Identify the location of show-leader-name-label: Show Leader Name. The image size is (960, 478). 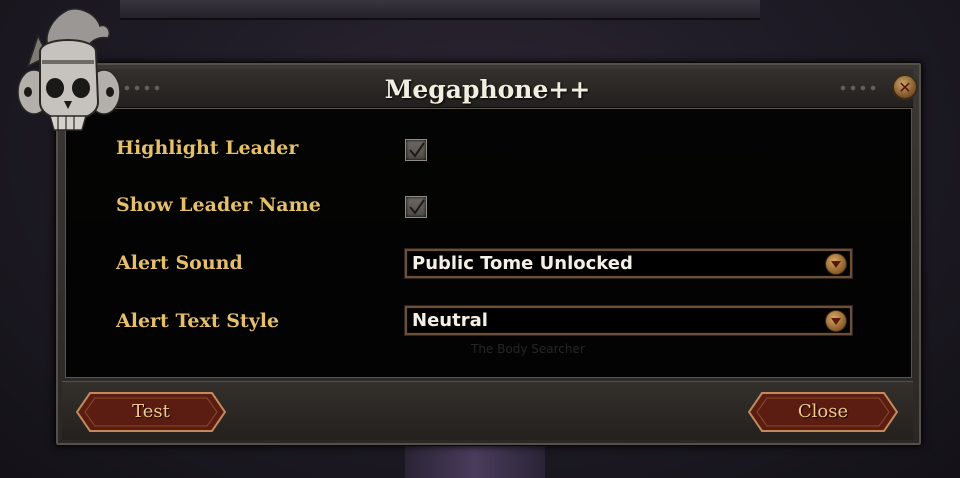
(218, 205).